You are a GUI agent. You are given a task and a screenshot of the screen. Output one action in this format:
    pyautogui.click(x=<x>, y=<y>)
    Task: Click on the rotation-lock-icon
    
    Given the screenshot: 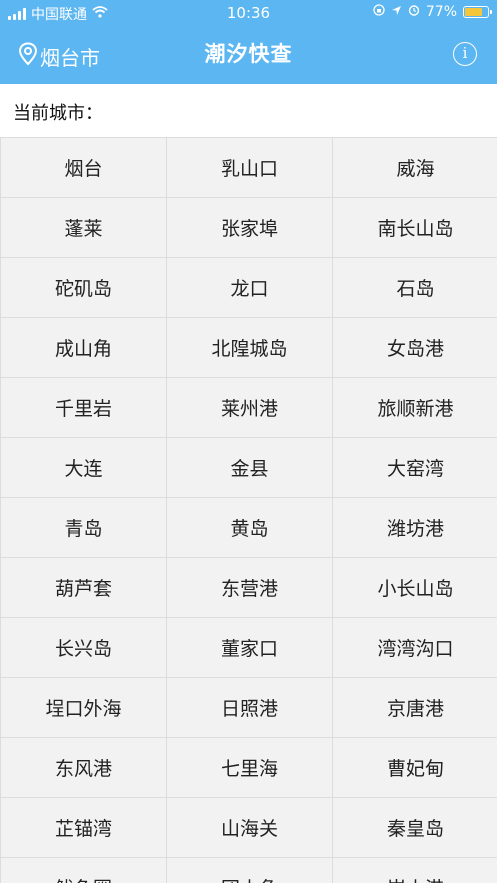 What is the action you would take?
    pyautogui.click(x=379, y=12)
    